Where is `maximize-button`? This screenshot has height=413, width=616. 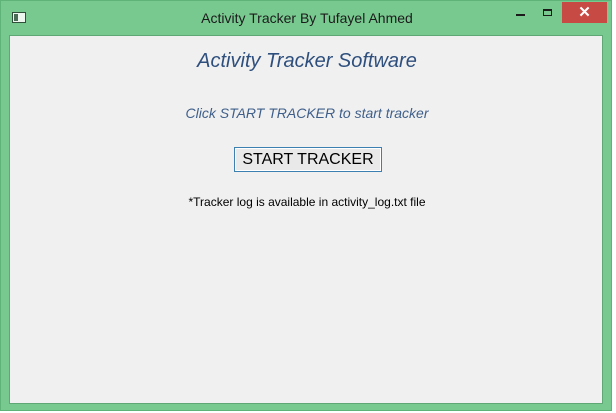
maximize-button is located at coordinates (547, 12).